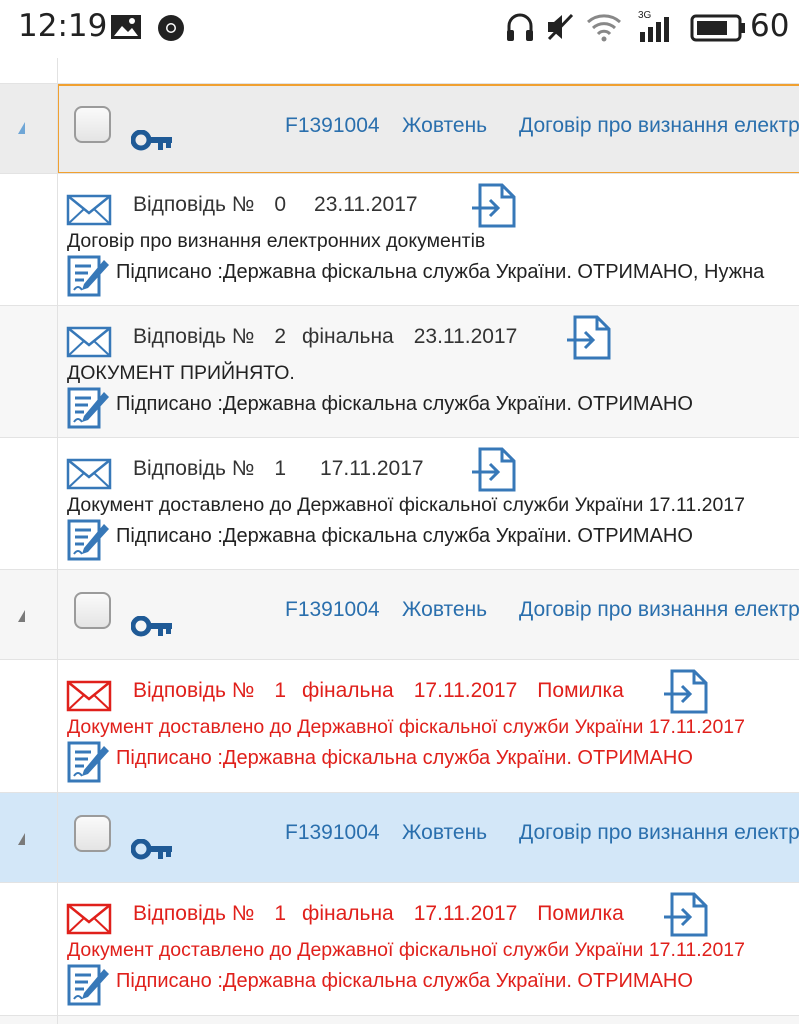  Describe the element at coordinates (604, 28) in the screenshot. I see `wifi-icon` at that location.